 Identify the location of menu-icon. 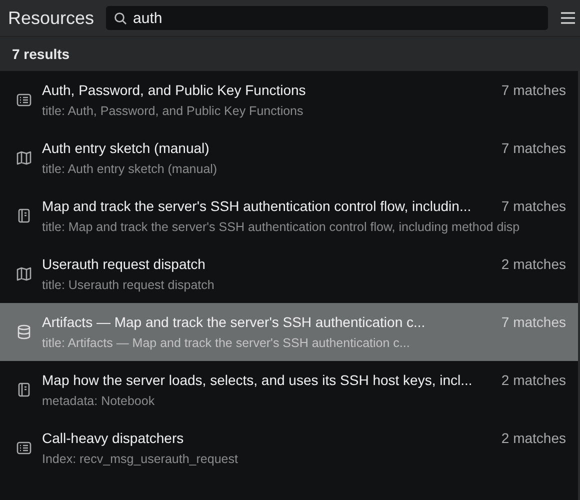
(568, 18).